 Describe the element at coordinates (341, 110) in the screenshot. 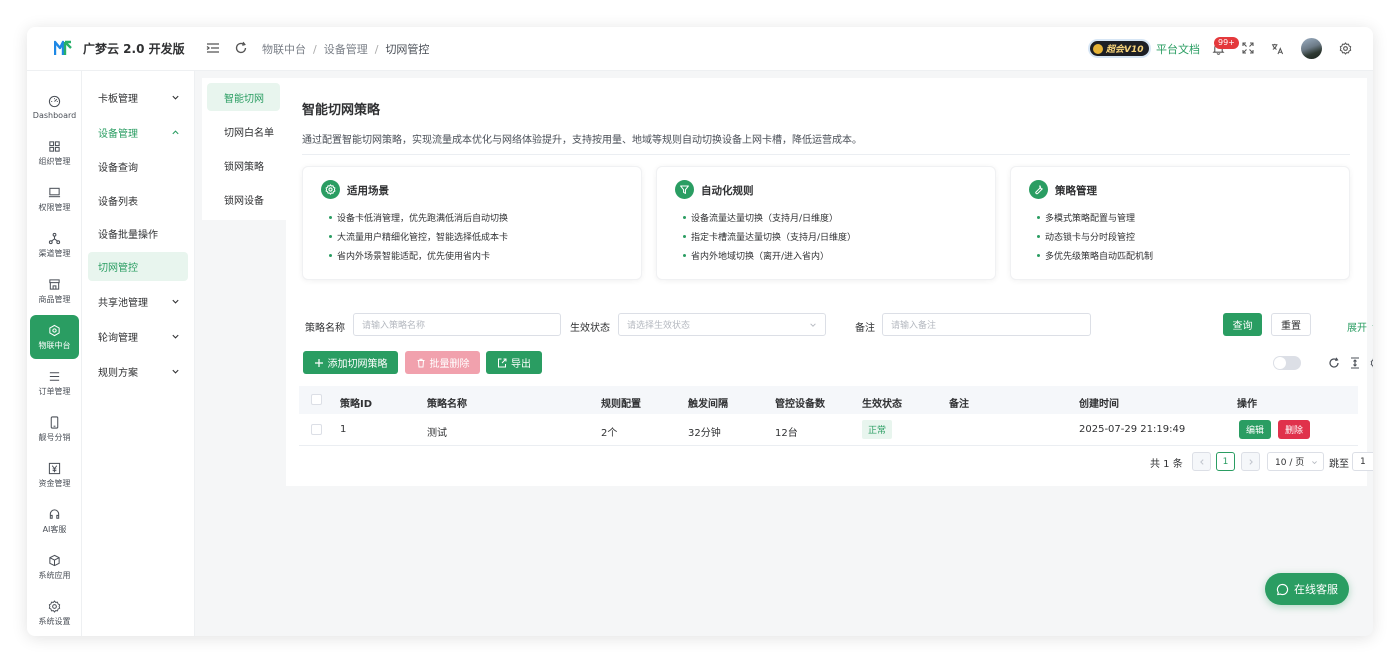

I see `page-title: 智能切网策略` at that location.